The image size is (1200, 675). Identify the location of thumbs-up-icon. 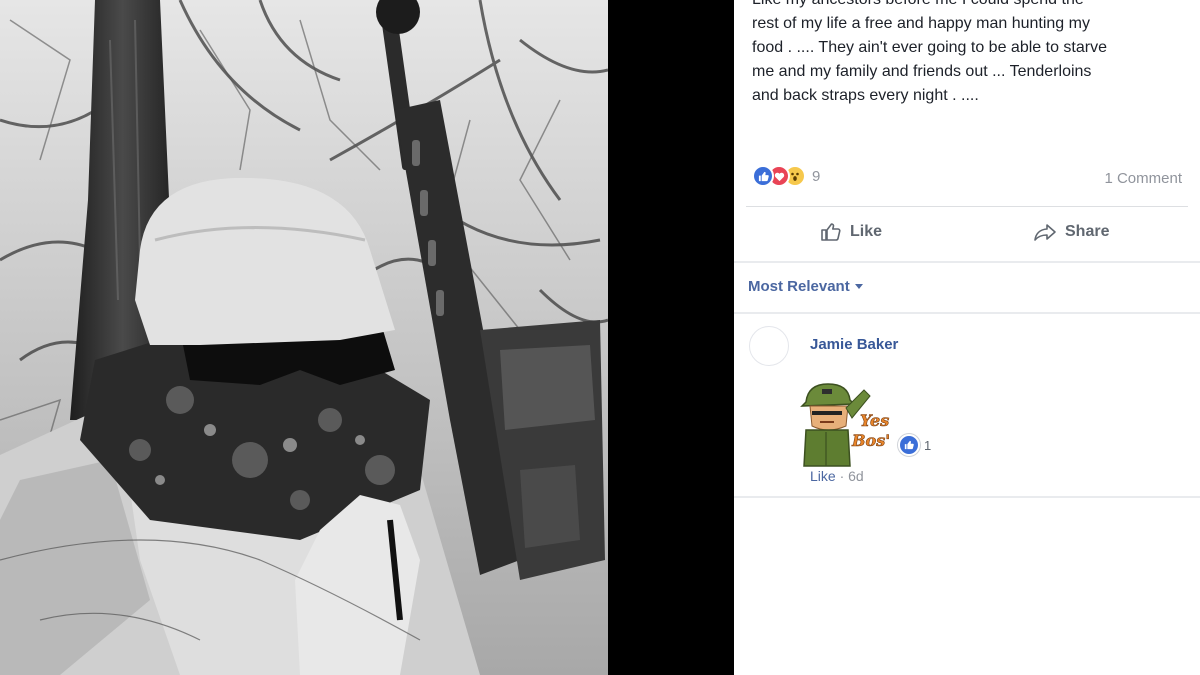
(831, 232).